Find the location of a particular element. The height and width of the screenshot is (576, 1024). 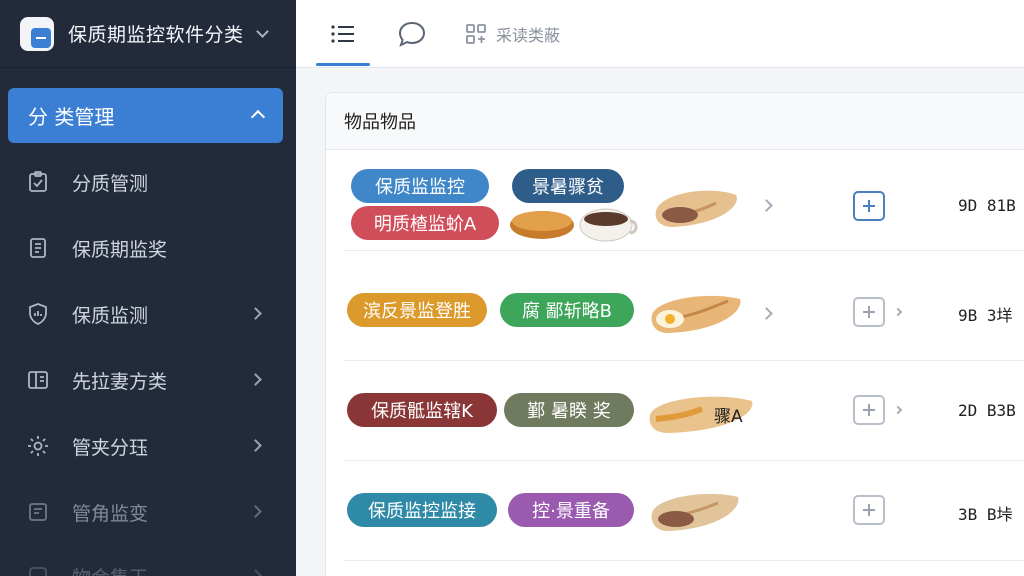

sidebar-item-6: 管角监变 is located at coordinates (148, 512).